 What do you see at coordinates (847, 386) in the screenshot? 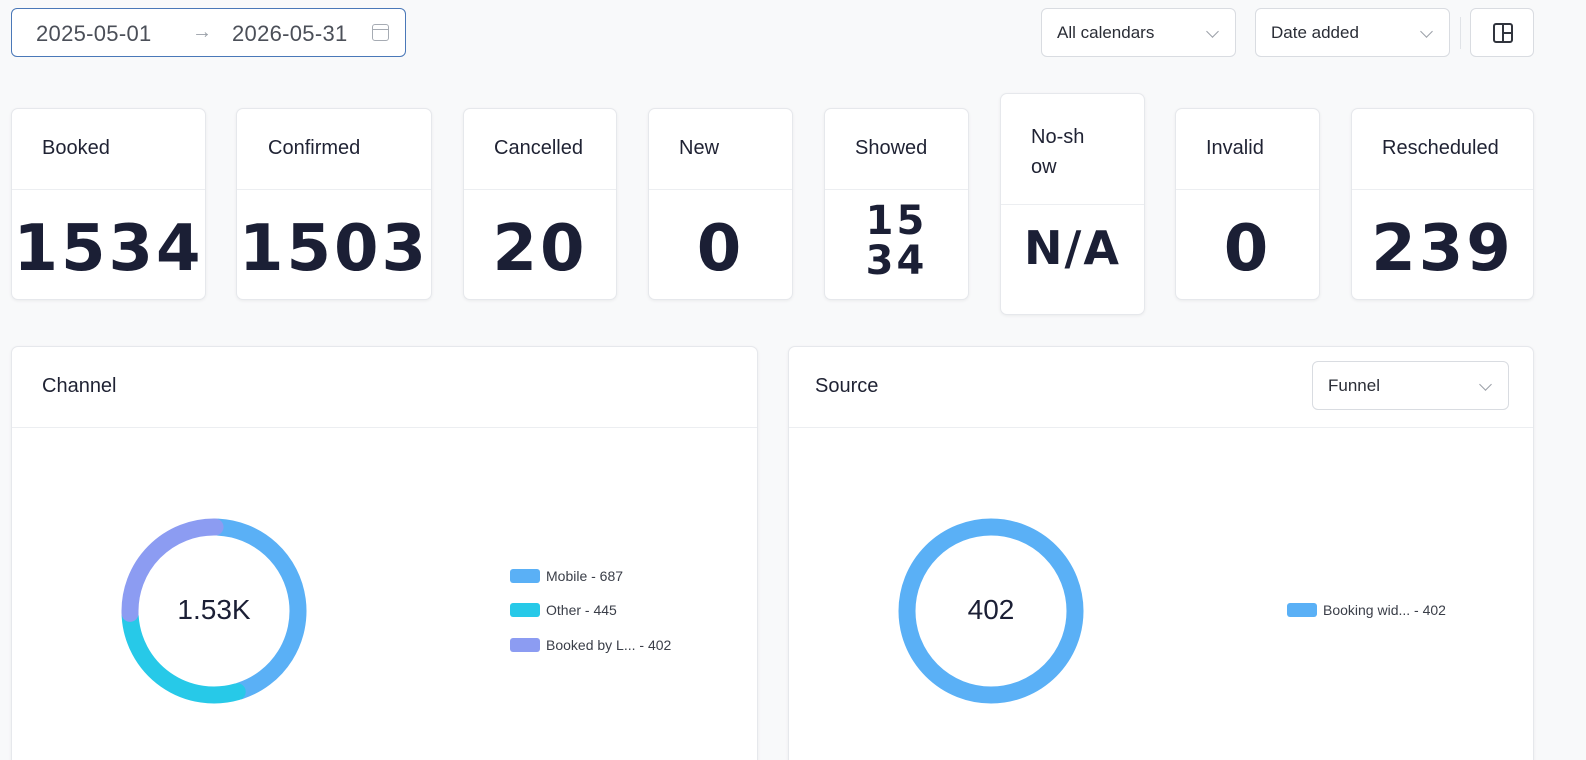
I see `panel-title: Source` at bounding box center [847, 386].